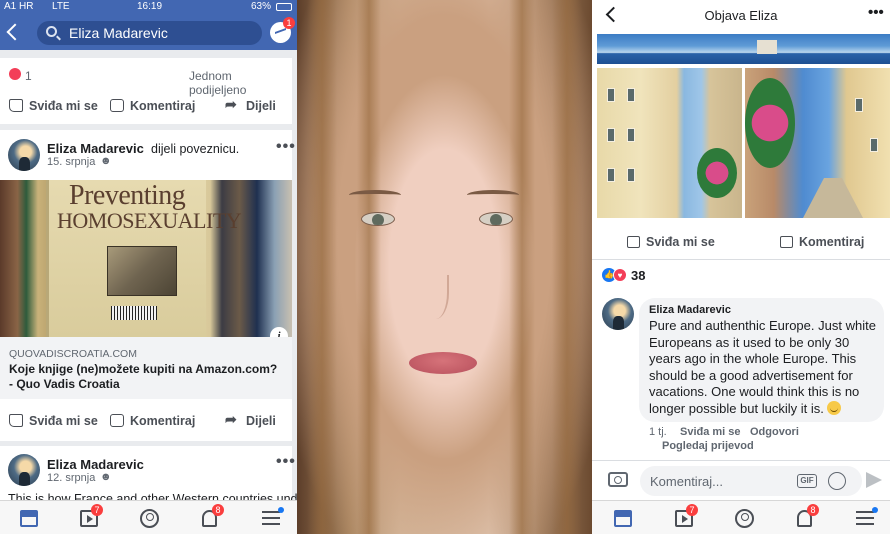 This screenshot has height=534, width=890. Describe the element at coordinates (148, 7) in the screenshot. I see `status-bar: A1 HR LTE 16:19 63%` at that location.